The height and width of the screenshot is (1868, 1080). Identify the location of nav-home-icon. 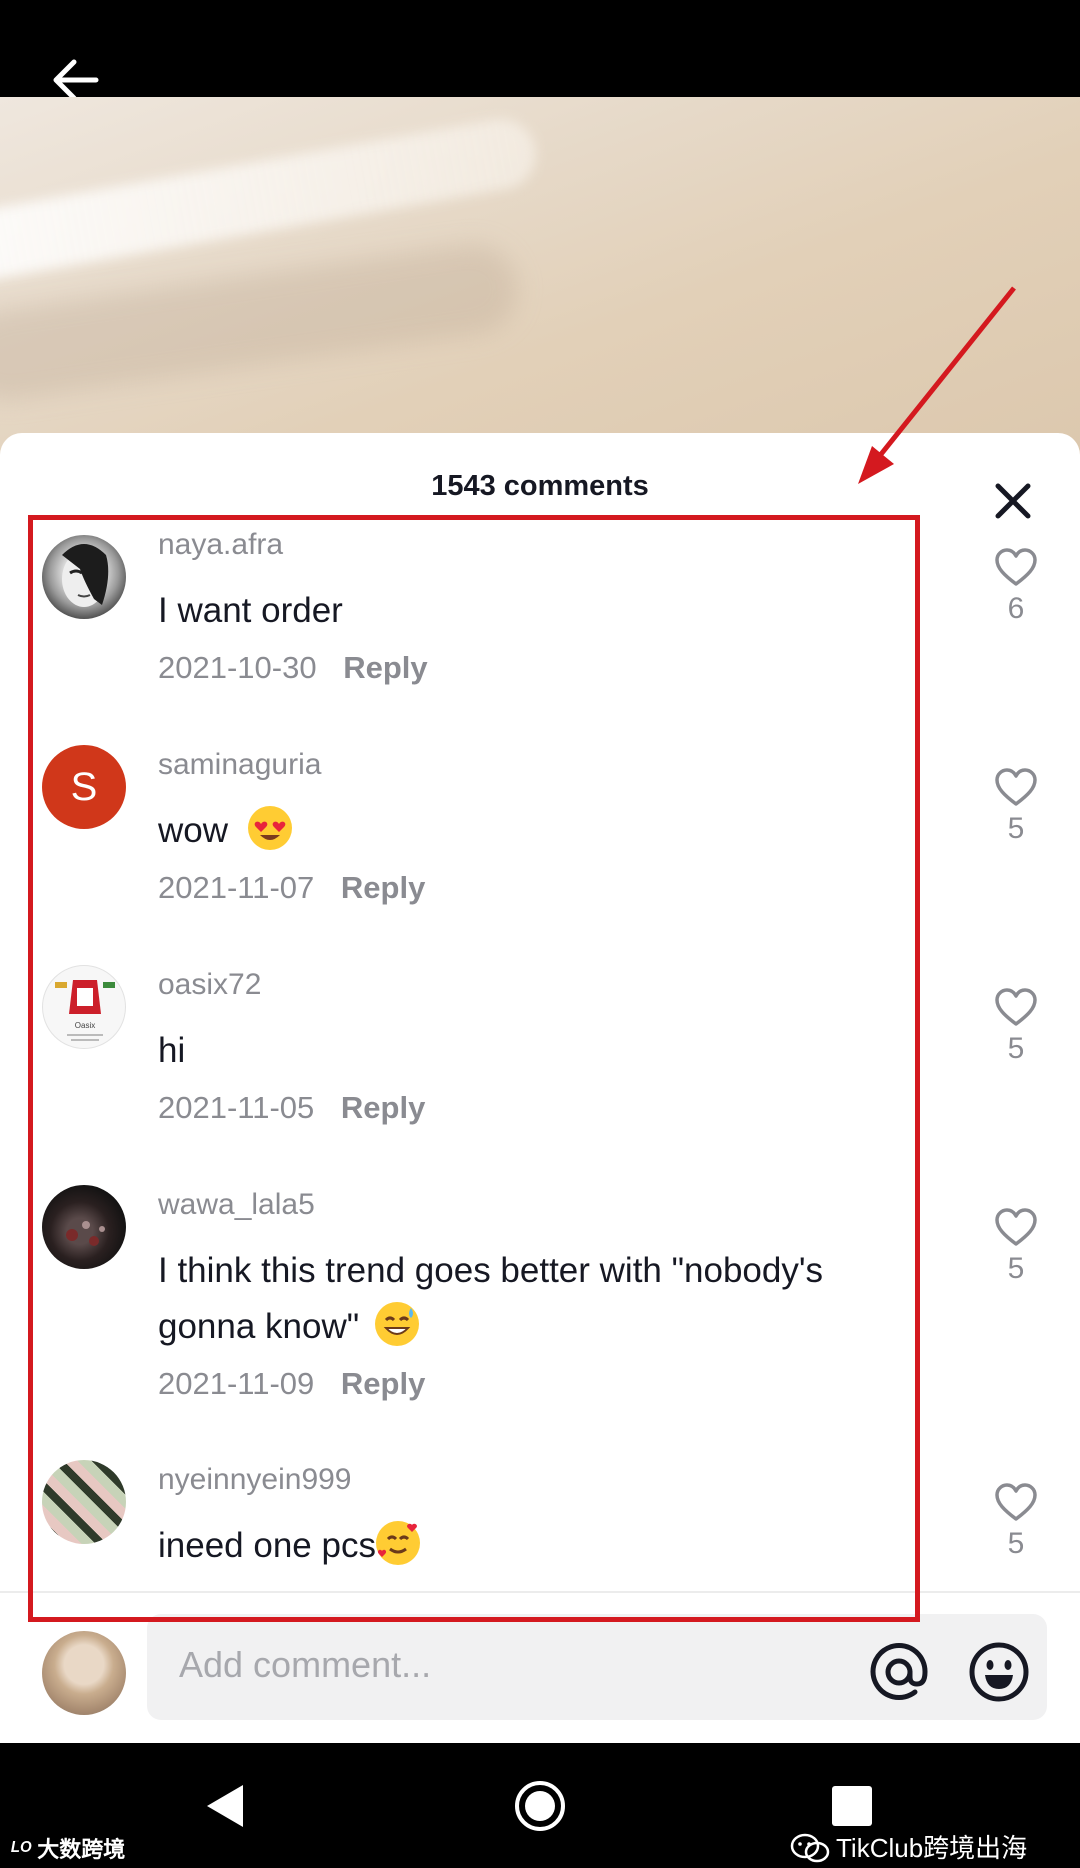
(540, 1806).